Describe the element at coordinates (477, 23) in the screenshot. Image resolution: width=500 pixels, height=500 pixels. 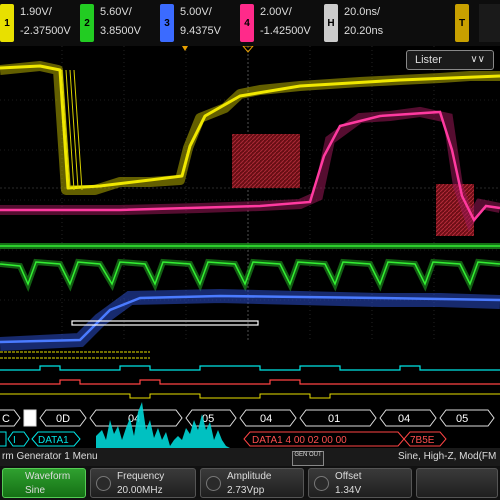
I see `trigger-readout: T` at that location.